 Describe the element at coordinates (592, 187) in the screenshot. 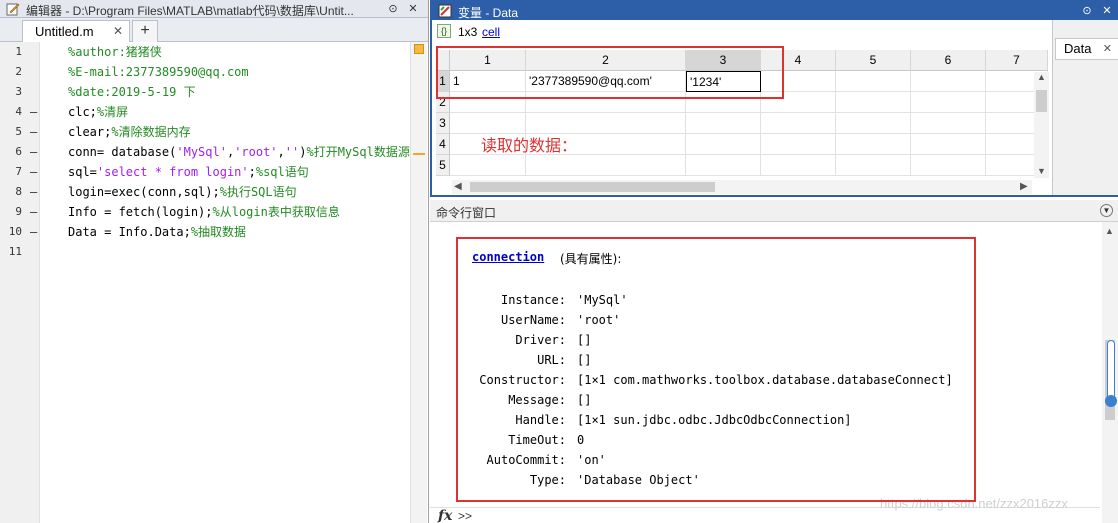

I see `hscroll-thumb` at that location.